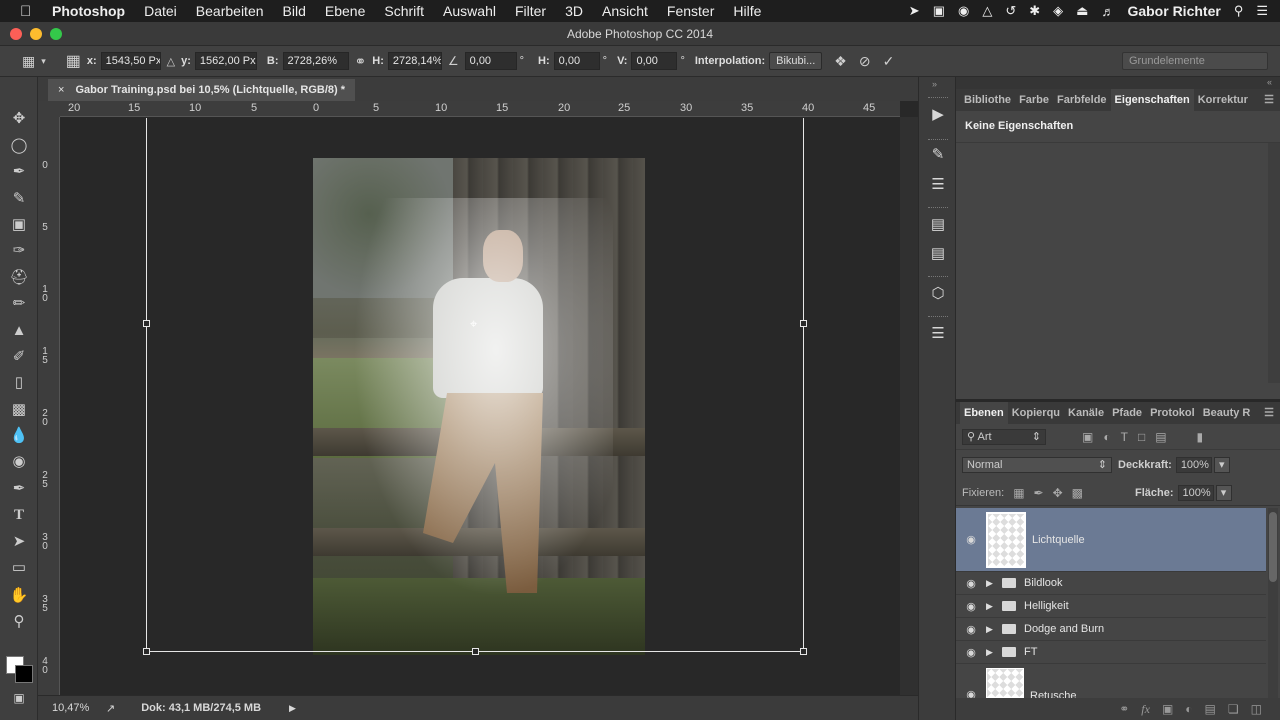 This screenshot has width=1280, height=720. Describe the element at coordinates (690, 11) in the screenshot. I see `menu-fenster: Fenster` at that location.